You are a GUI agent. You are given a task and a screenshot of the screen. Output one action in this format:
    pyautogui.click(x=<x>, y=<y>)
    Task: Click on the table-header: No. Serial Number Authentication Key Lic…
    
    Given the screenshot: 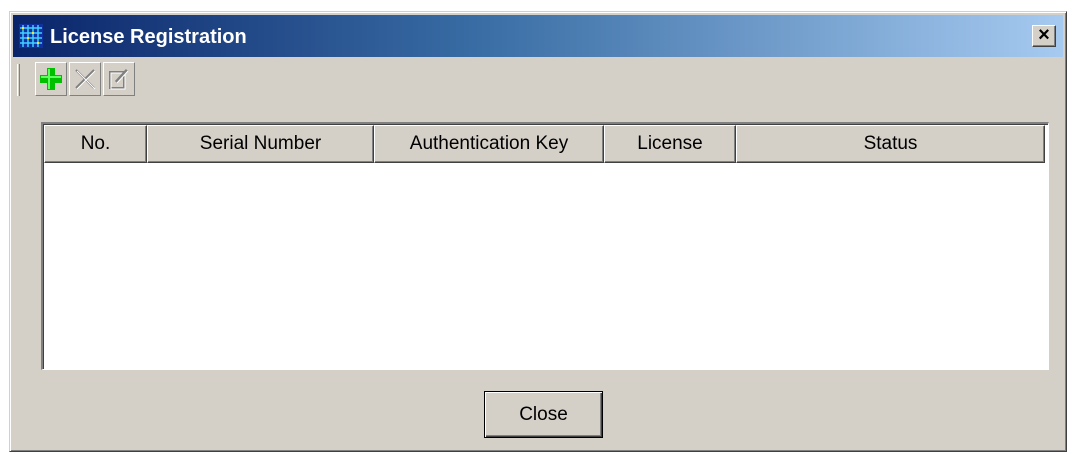 What is the action you would take?
    pyautogui.click(x=544, y=144)
    